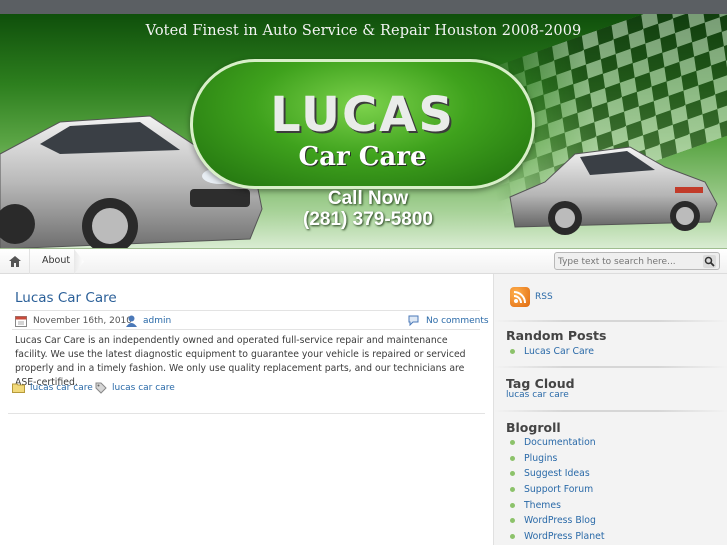  What do you see at coordinates (544, 297) in the screenshot?
I see `rss-link: RSS` at bounding box center [544, 297].